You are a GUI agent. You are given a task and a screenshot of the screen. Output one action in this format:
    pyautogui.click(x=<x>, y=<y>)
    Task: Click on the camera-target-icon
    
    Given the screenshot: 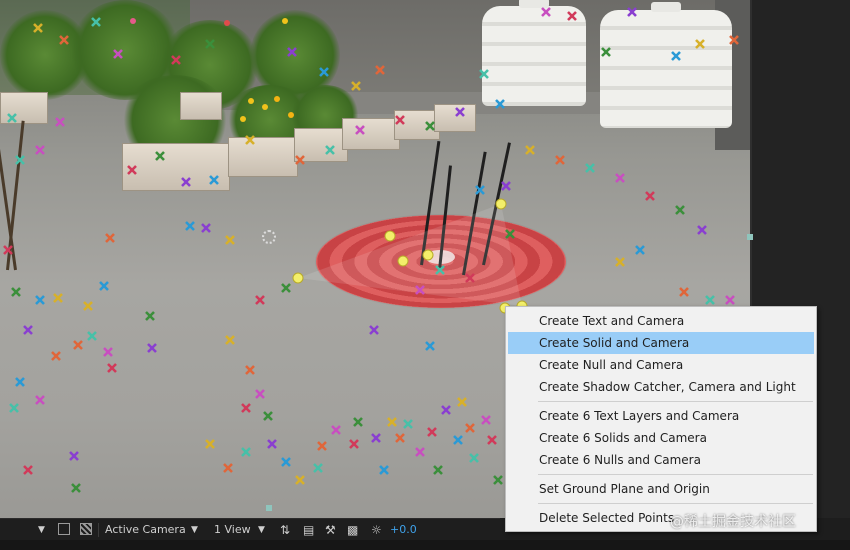 What is the action you would take?
    pyautogui.click(x=269, y=237)
    